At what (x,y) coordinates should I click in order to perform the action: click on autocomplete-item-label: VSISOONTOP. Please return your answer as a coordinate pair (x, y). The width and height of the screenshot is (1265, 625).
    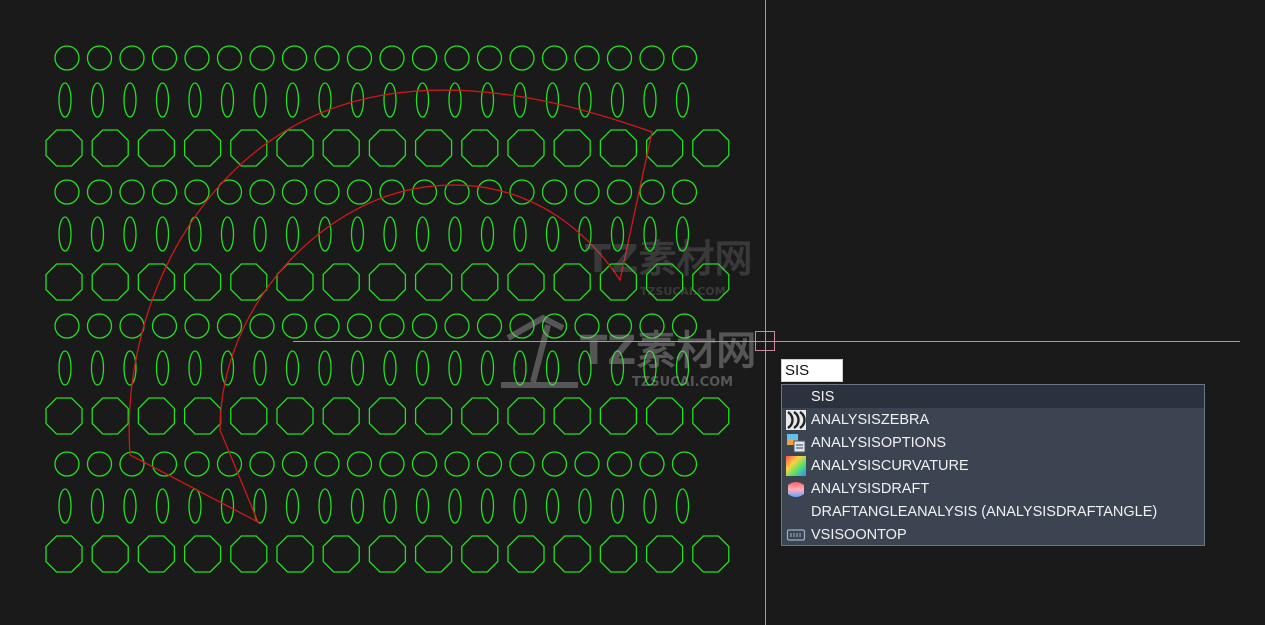
    Looking at the image, I should click on (859, 534).